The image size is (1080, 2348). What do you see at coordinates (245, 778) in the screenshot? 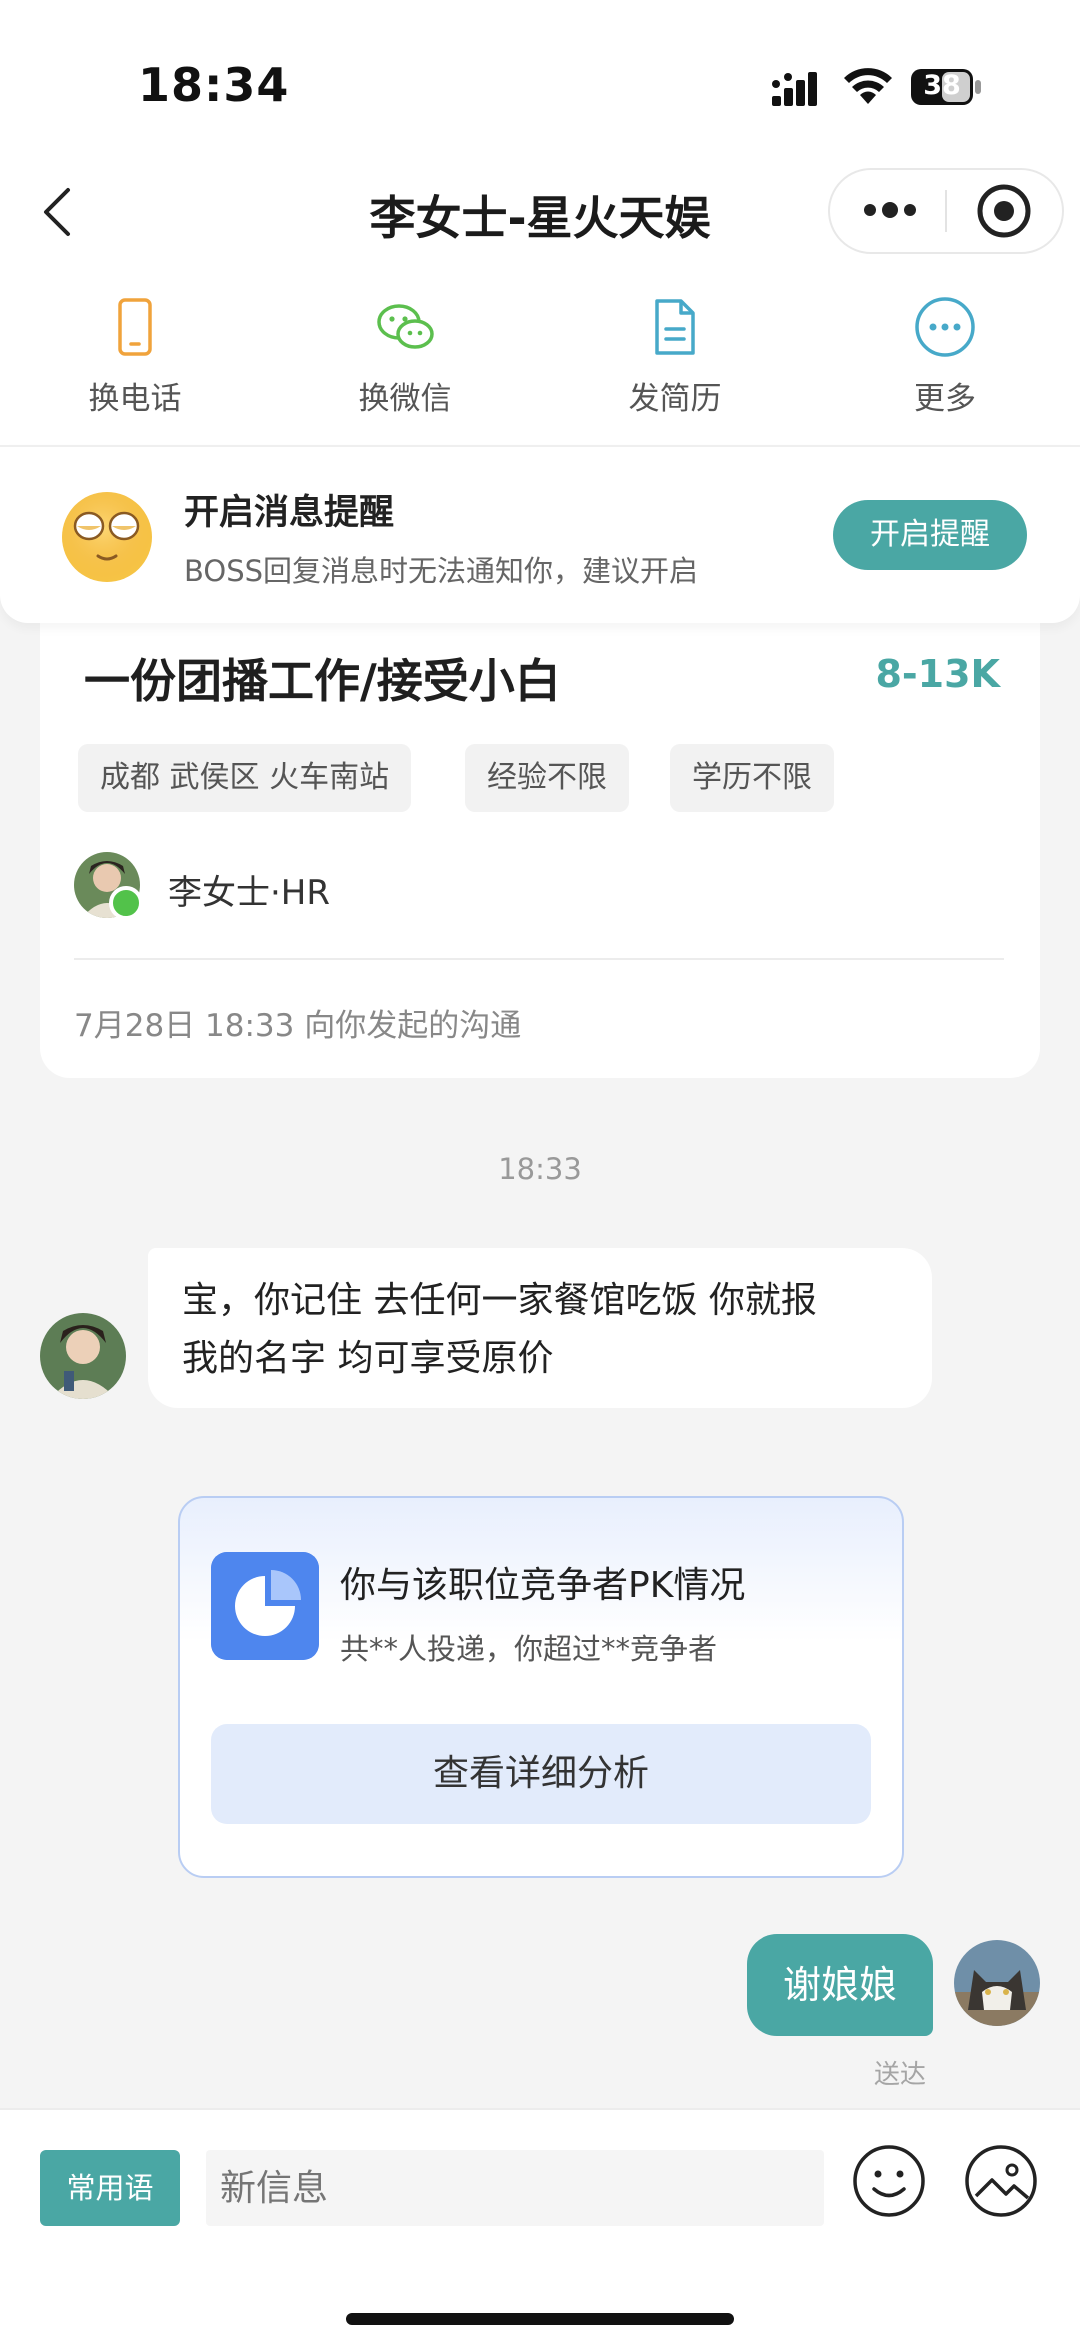
I see `job-tag-location: 成都 武侯区 火车南站` at bounding box center [245, 778].